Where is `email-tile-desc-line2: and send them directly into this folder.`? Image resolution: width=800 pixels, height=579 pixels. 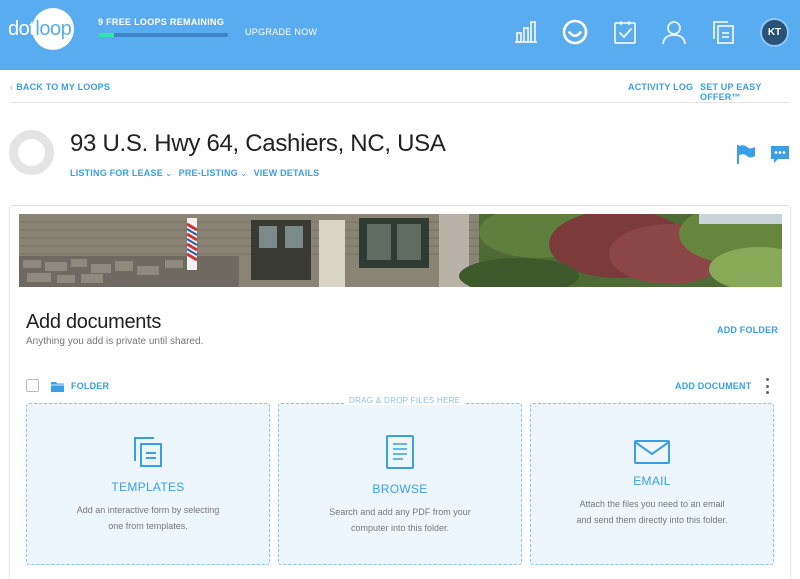 email-tile-desc-line2: and send them directly into this folder. is located at coordinates (652, 520).